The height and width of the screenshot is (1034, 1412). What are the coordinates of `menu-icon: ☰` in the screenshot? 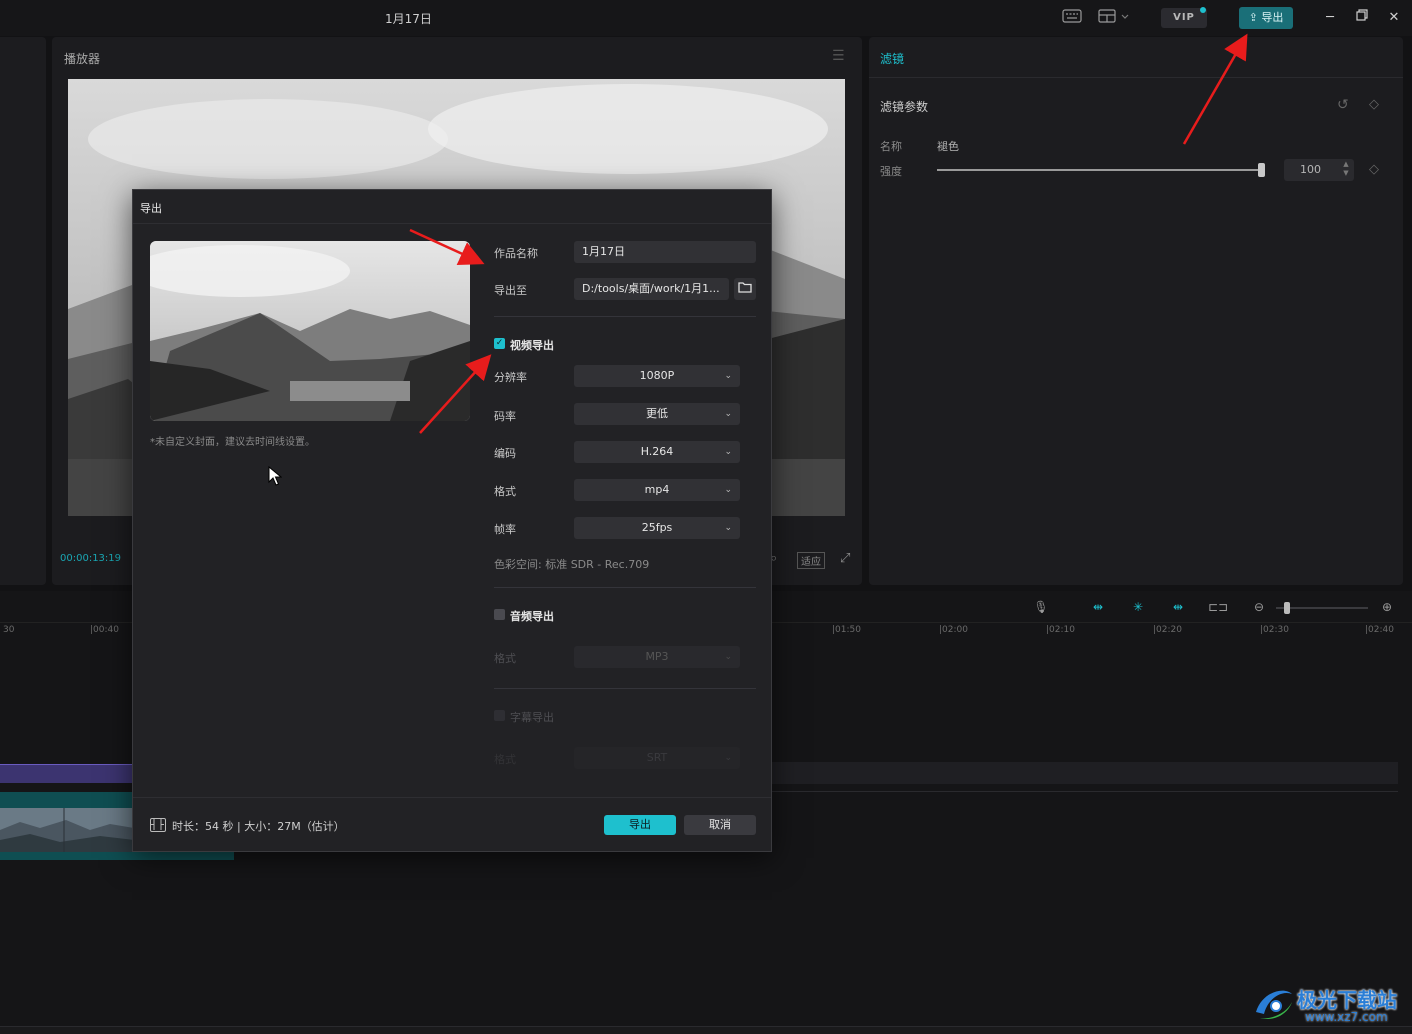 It's located at (838, 56).